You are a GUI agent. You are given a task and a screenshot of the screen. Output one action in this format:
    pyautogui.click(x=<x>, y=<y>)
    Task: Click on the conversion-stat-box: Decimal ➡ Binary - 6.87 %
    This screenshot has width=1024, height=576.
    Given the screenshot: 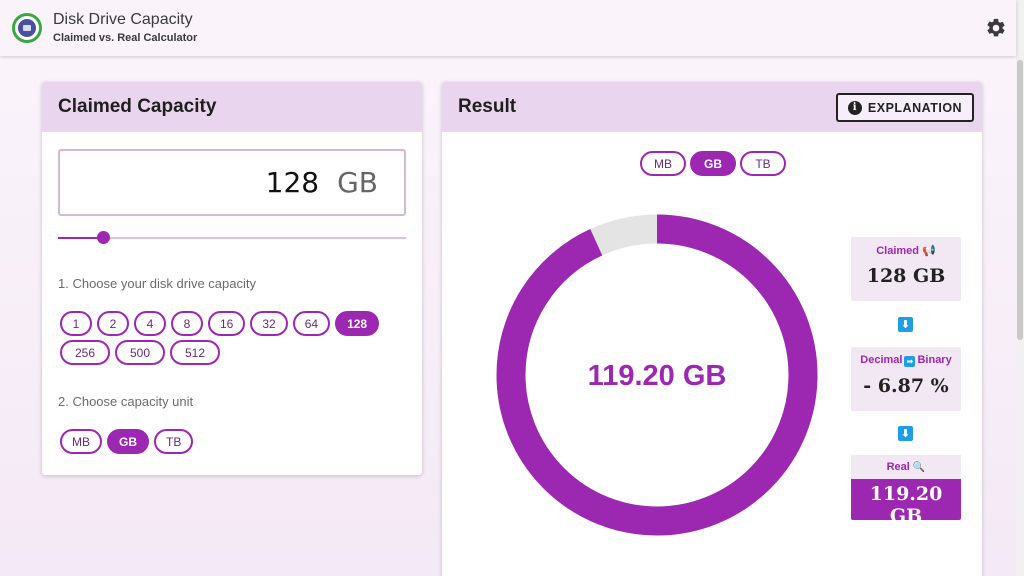 What is the action you would take?
    pyautogui.click(x=906, y=379)
    